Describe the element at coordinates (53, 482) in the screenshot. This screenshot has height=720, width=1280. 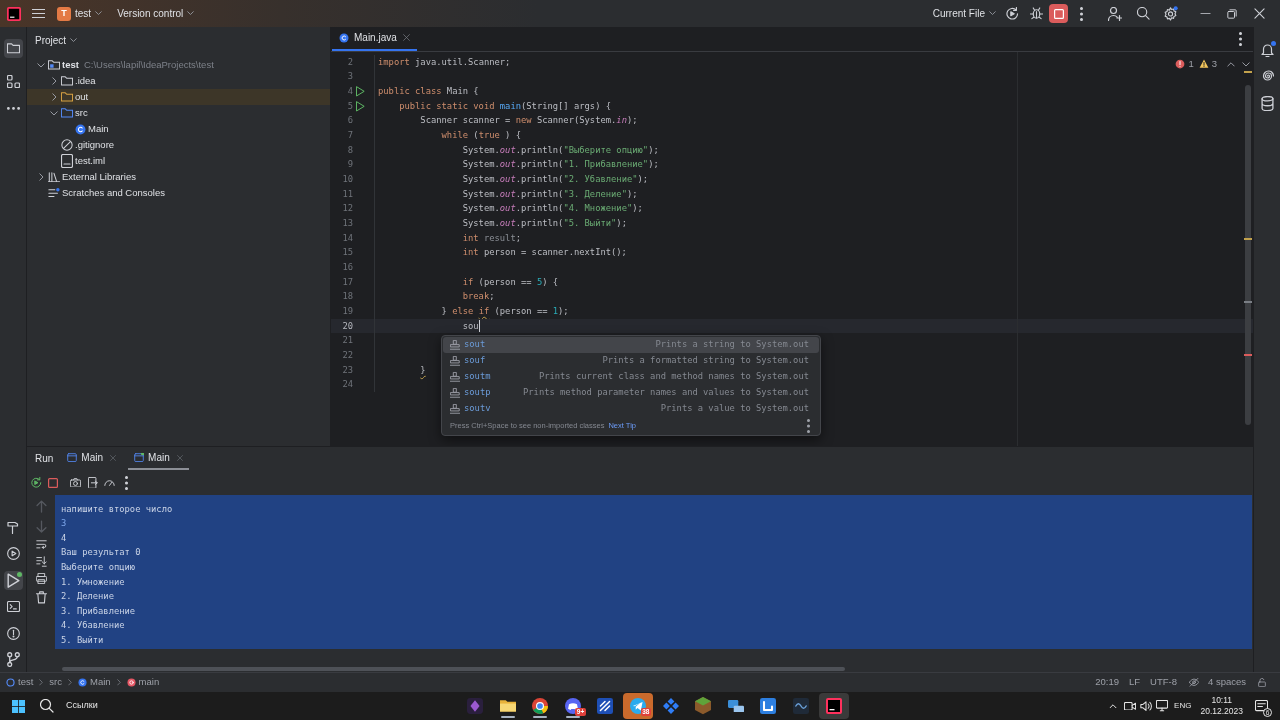
I see `stop-icon` at that location.